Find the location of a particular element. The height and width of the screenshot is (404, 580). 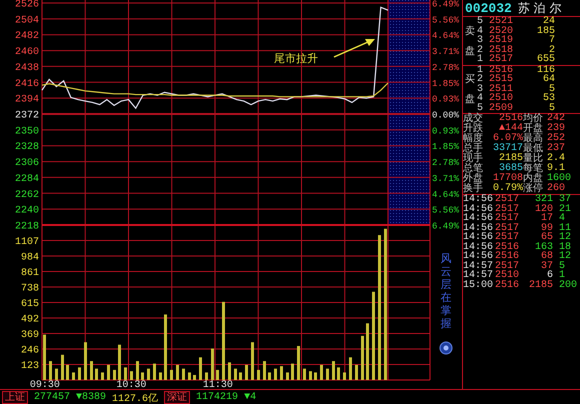

order-volume: 655 is located at coordinates (545, 59).